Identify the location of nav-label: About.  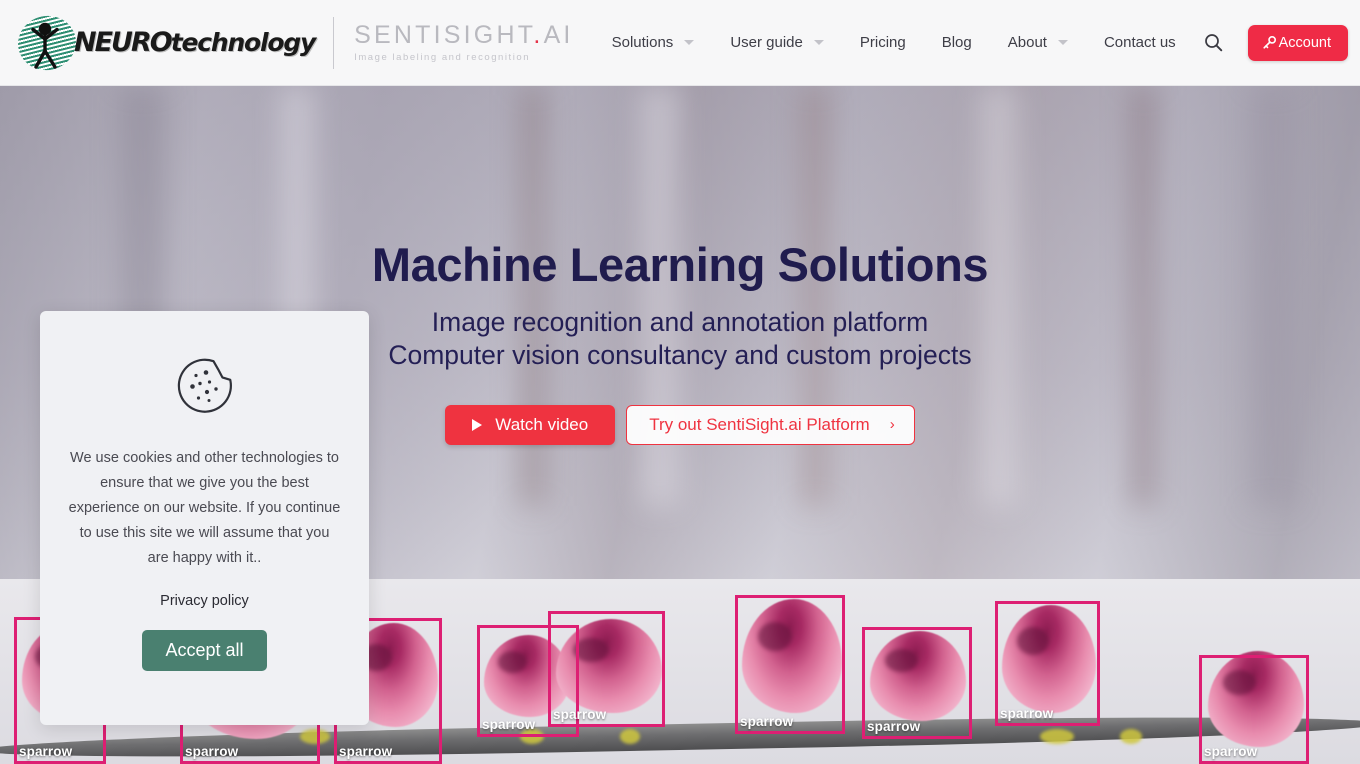
(1027, 42).